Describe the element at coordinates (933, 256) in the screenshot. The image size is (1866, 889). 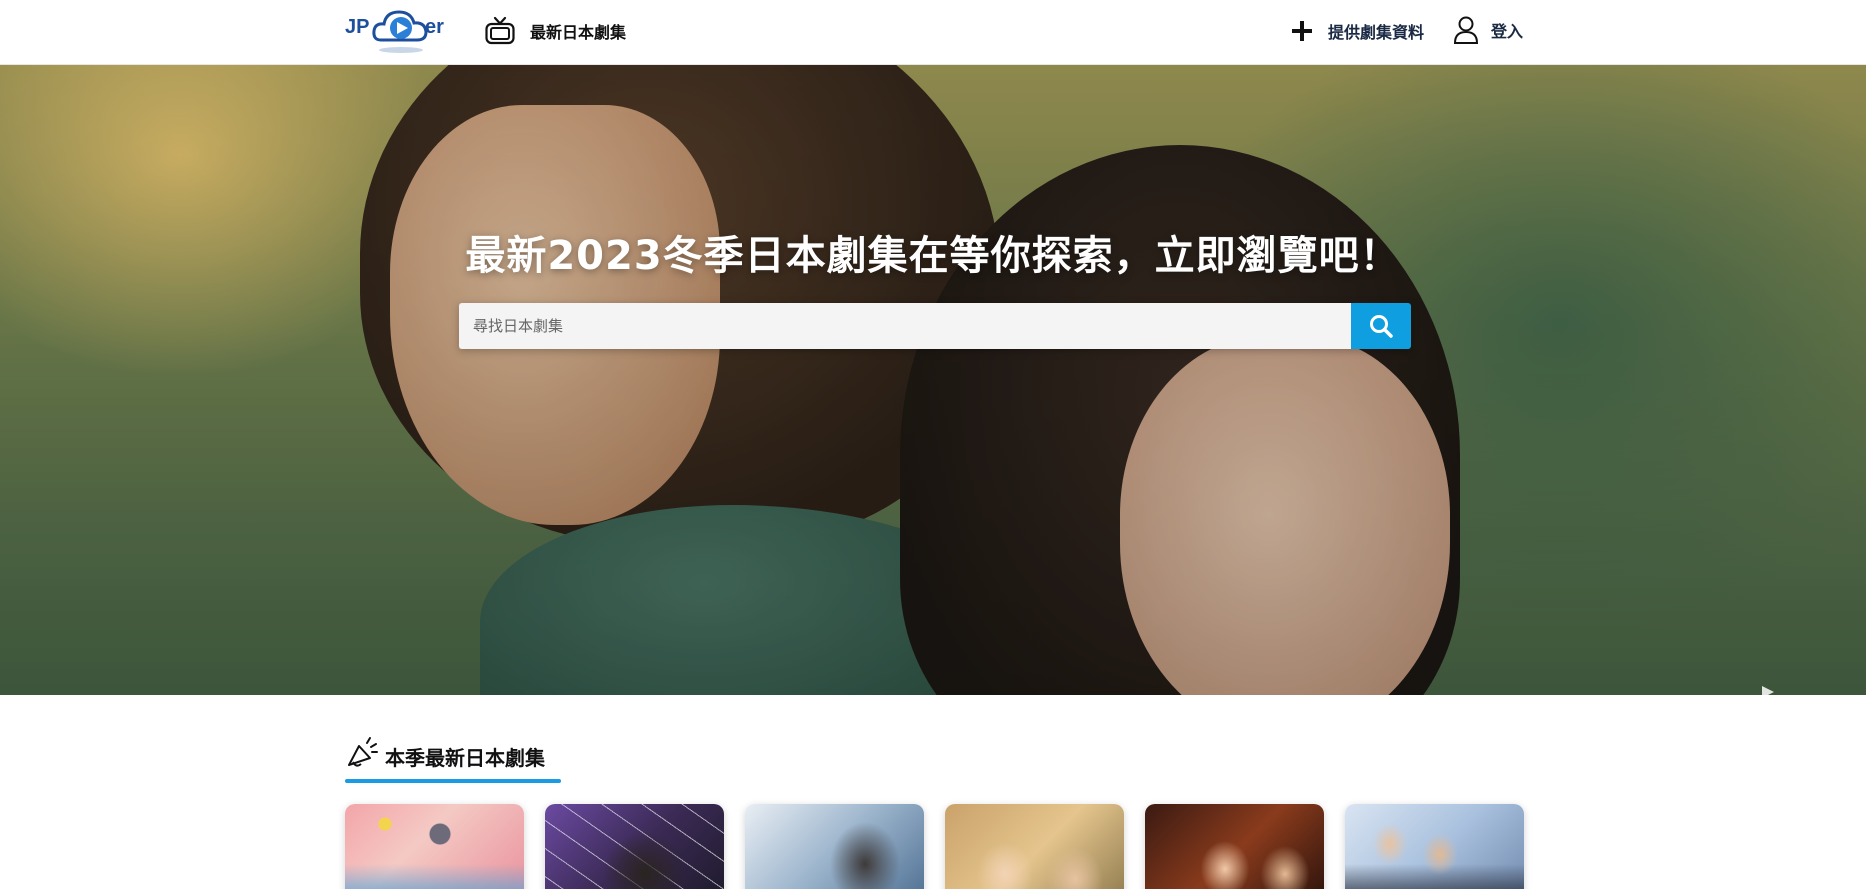
I see `hero-title: 最新2023冬季日本劇集在等你探索，立即瀏覽吧！` at that location.